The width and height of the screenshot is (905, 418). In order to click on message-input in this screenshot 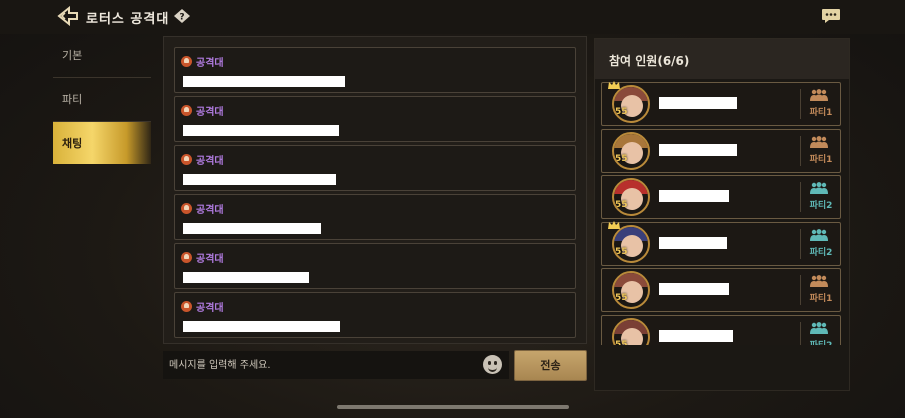, I will do `click(336, 365)`.